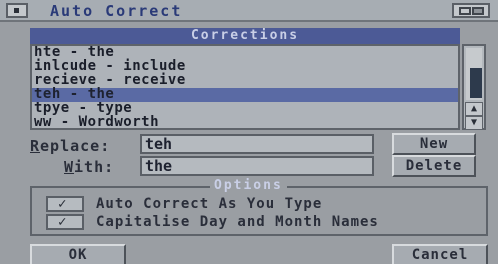  I want to click on with-label: With:, so click(89, 167).